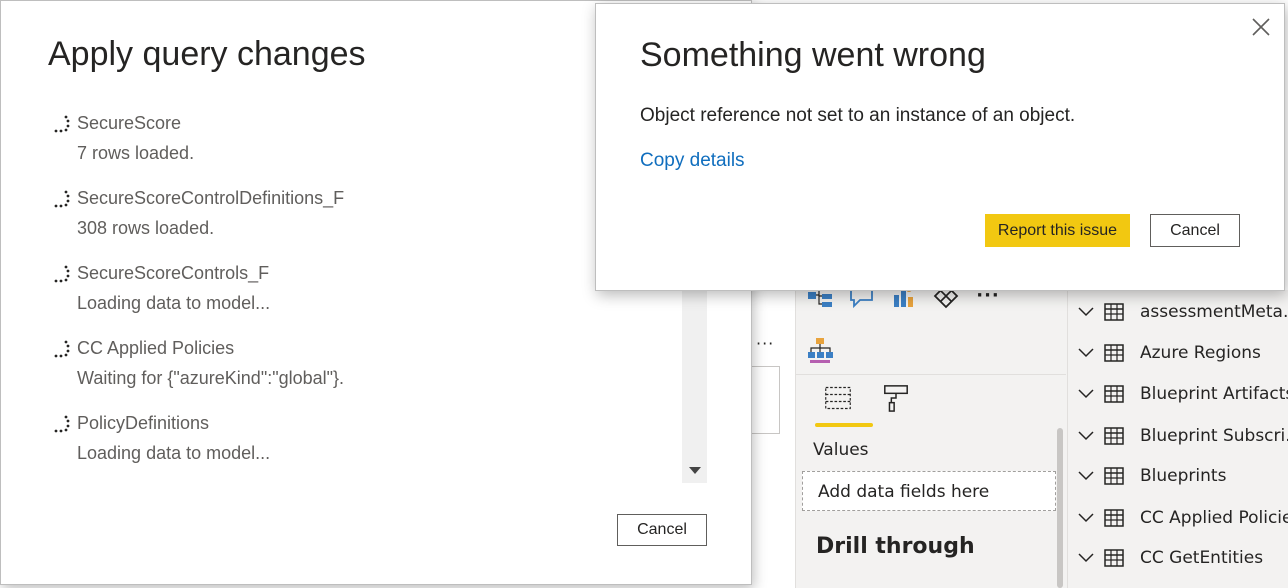 The width and height of the screenshot is (1288, 588). I want to click on query-status: 7 rows loaded., so click(136, 153).